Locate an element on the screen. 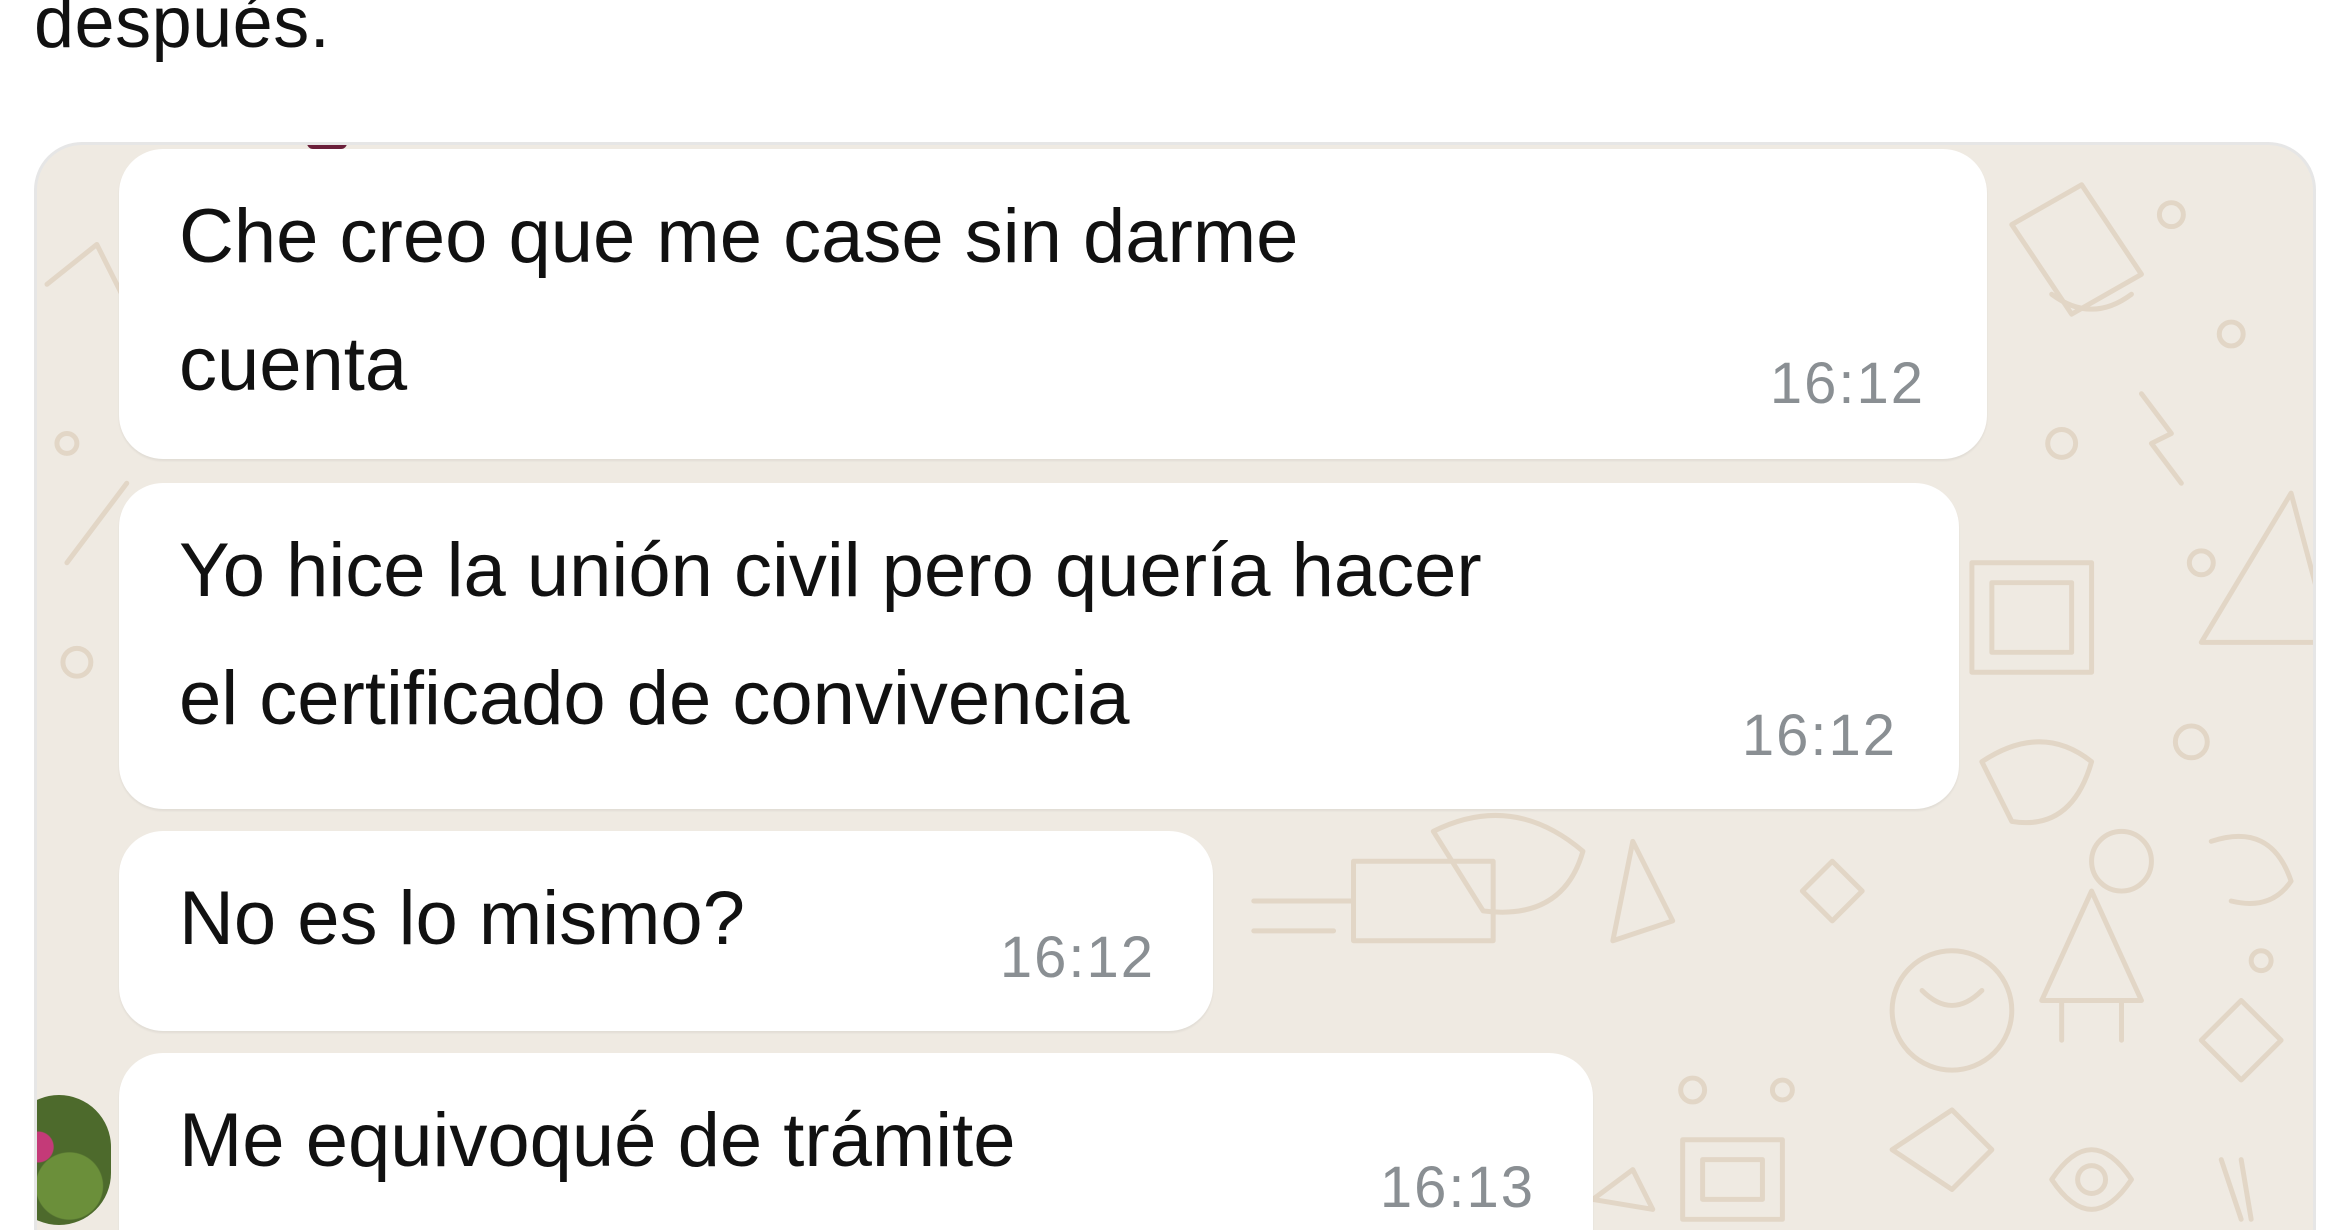  message-bubble: Me equivoqué de trámite 16:13 is located at coordinates (856, 1141).